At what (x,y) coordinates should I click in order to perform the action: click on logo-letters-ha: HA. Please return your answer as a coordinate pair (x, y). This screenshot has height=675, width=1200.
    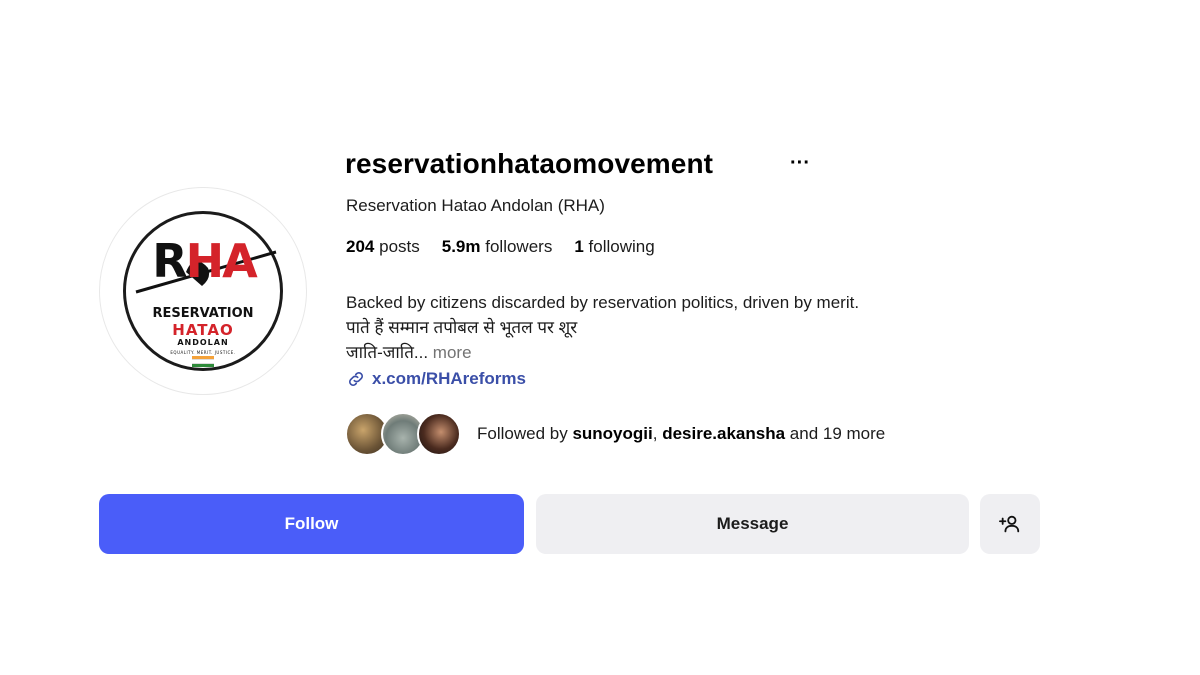
    Looking at the image, I should click on (221, 261).